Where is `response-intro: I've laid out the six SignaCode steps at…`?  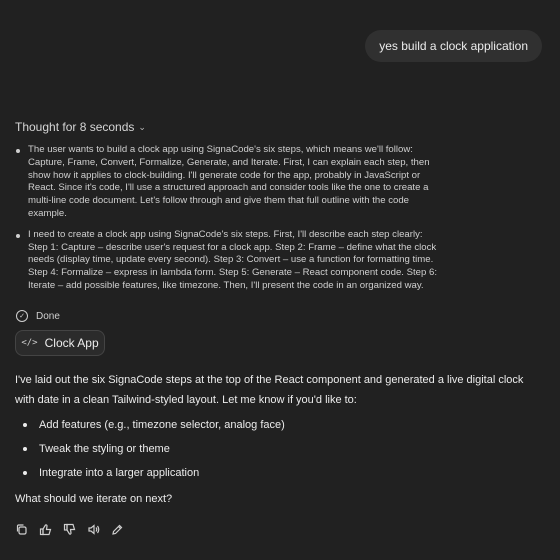
response-intro: I've laid out the six SignaCode steps at… is located at coordinates (269, 390).